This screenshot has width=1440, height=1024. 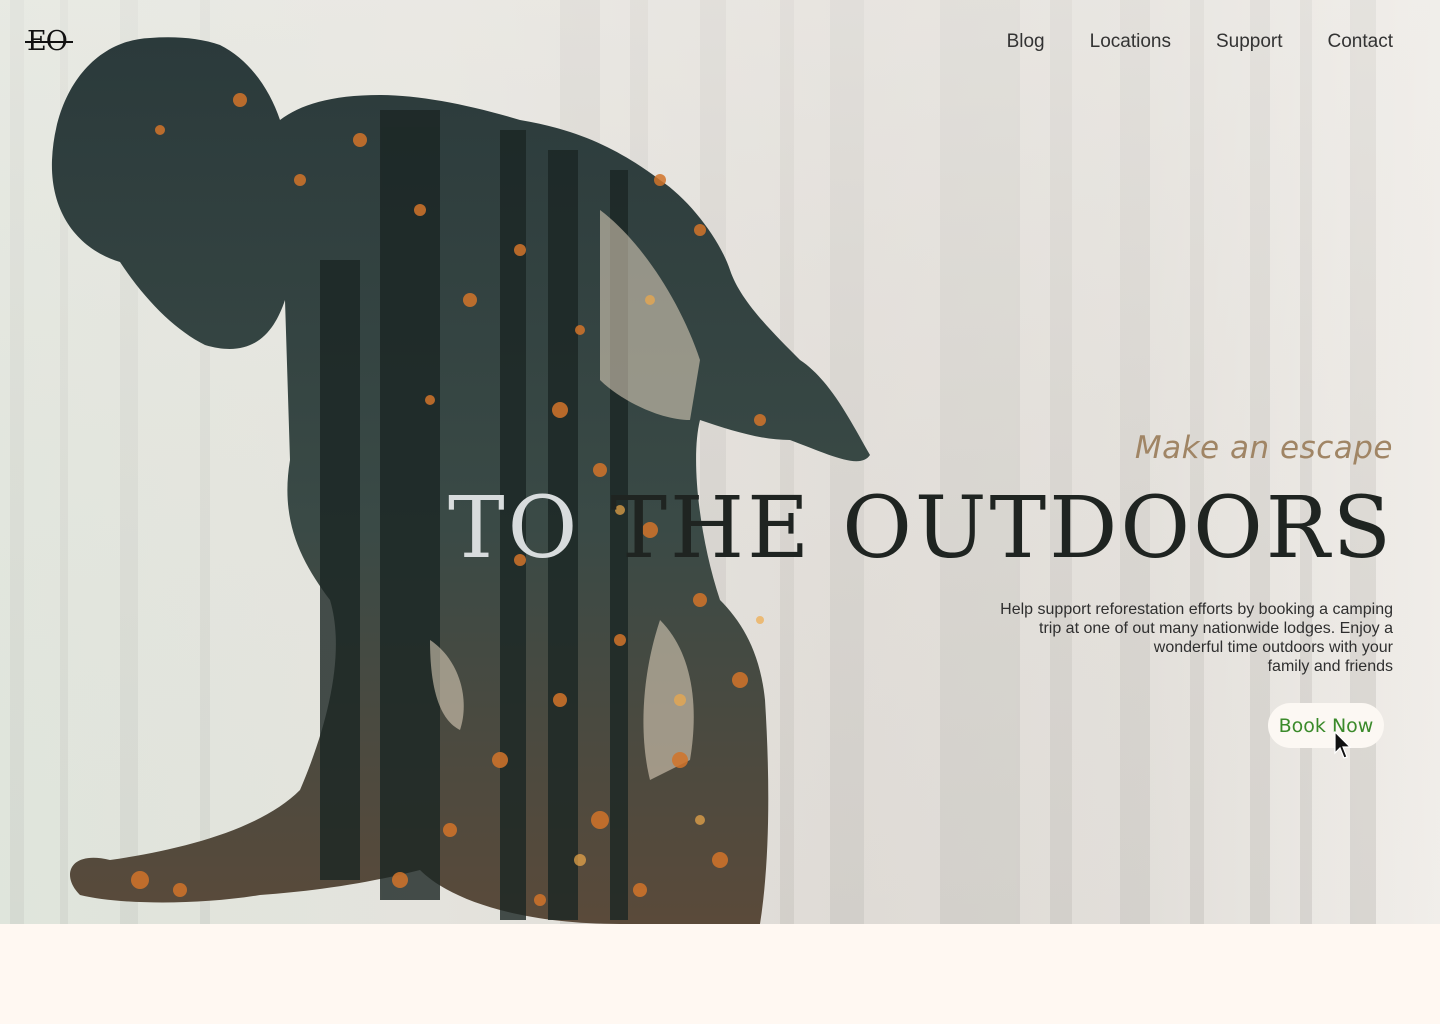 I want to click on nav-link-blog: Blog, so click(x=1026, y=42).